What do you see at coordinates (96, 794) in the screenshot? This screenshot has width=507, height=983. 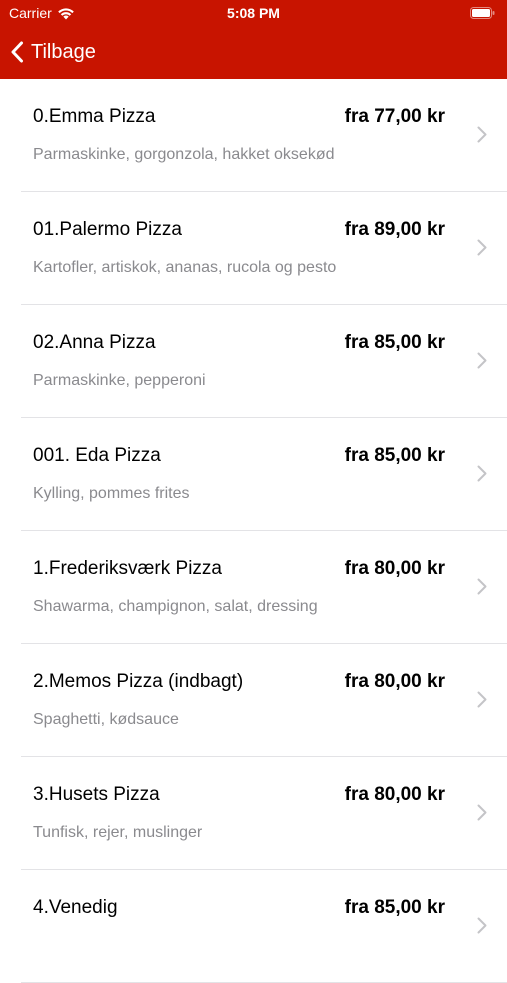 I see `menu-item-name: 3.Husets Pizza` at bounding box center [96, 794].